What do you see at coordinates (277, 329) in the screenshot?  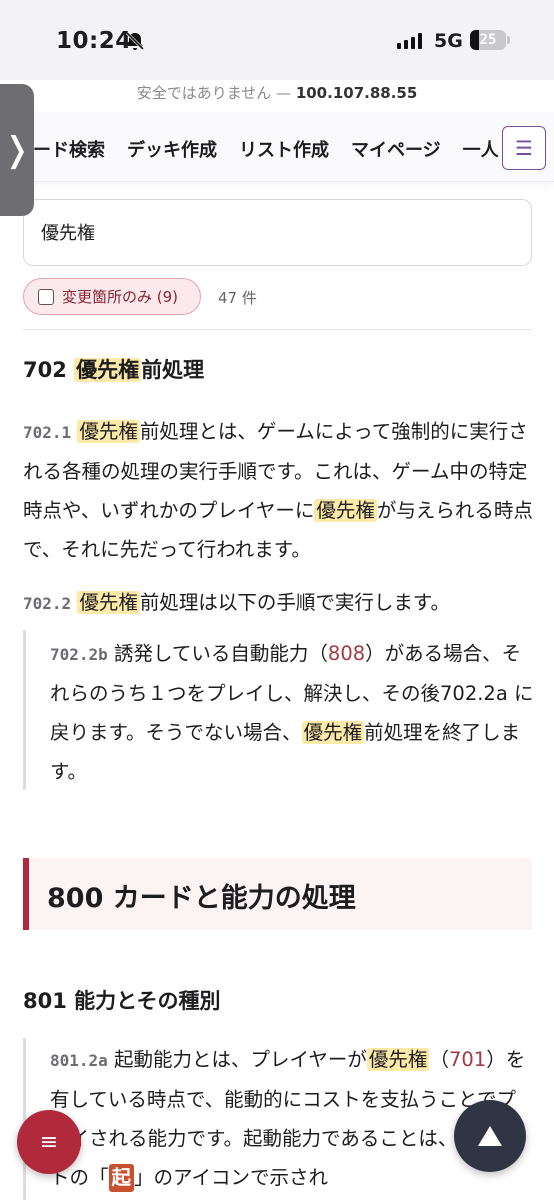 I see `divider` at bounding box center [277, 329].